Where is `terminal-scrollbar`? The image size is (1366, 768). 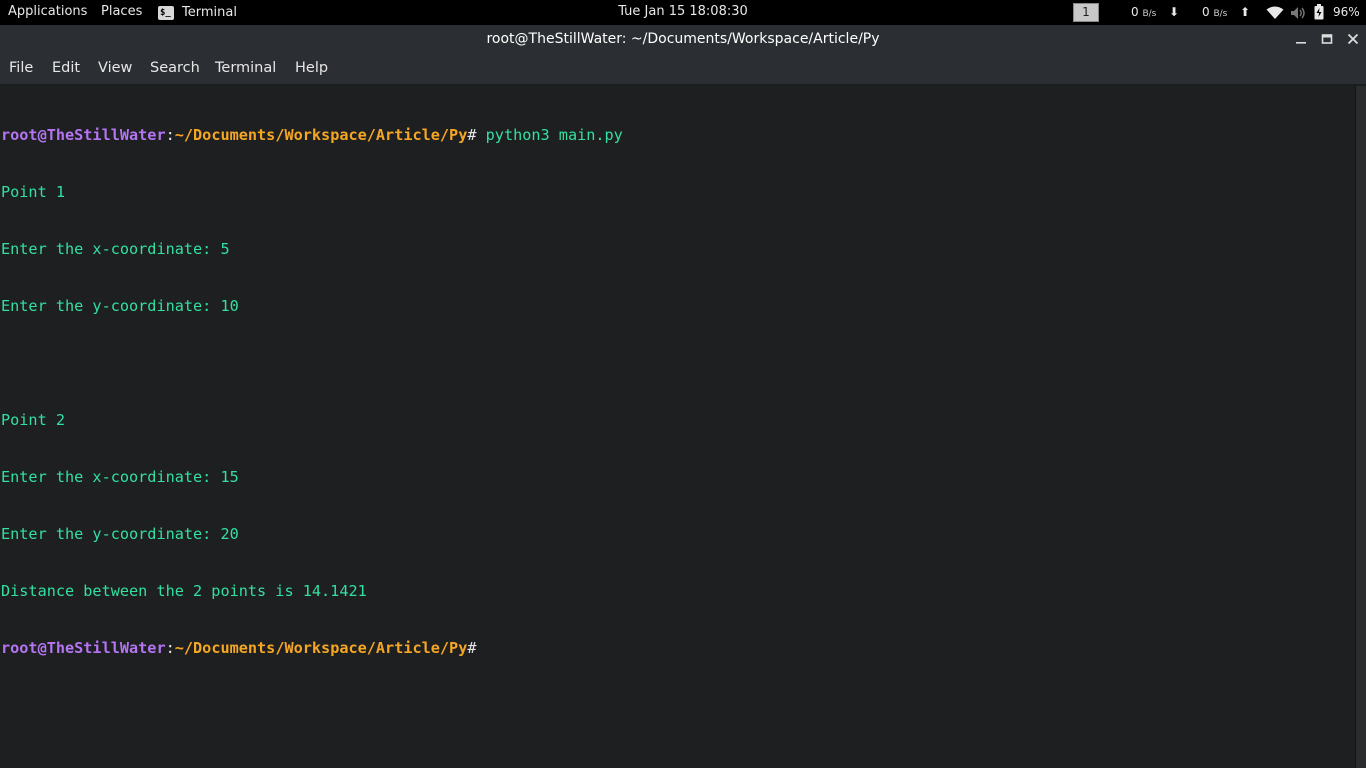
terminal-scrollbar is located at coordinates (1360, 427).